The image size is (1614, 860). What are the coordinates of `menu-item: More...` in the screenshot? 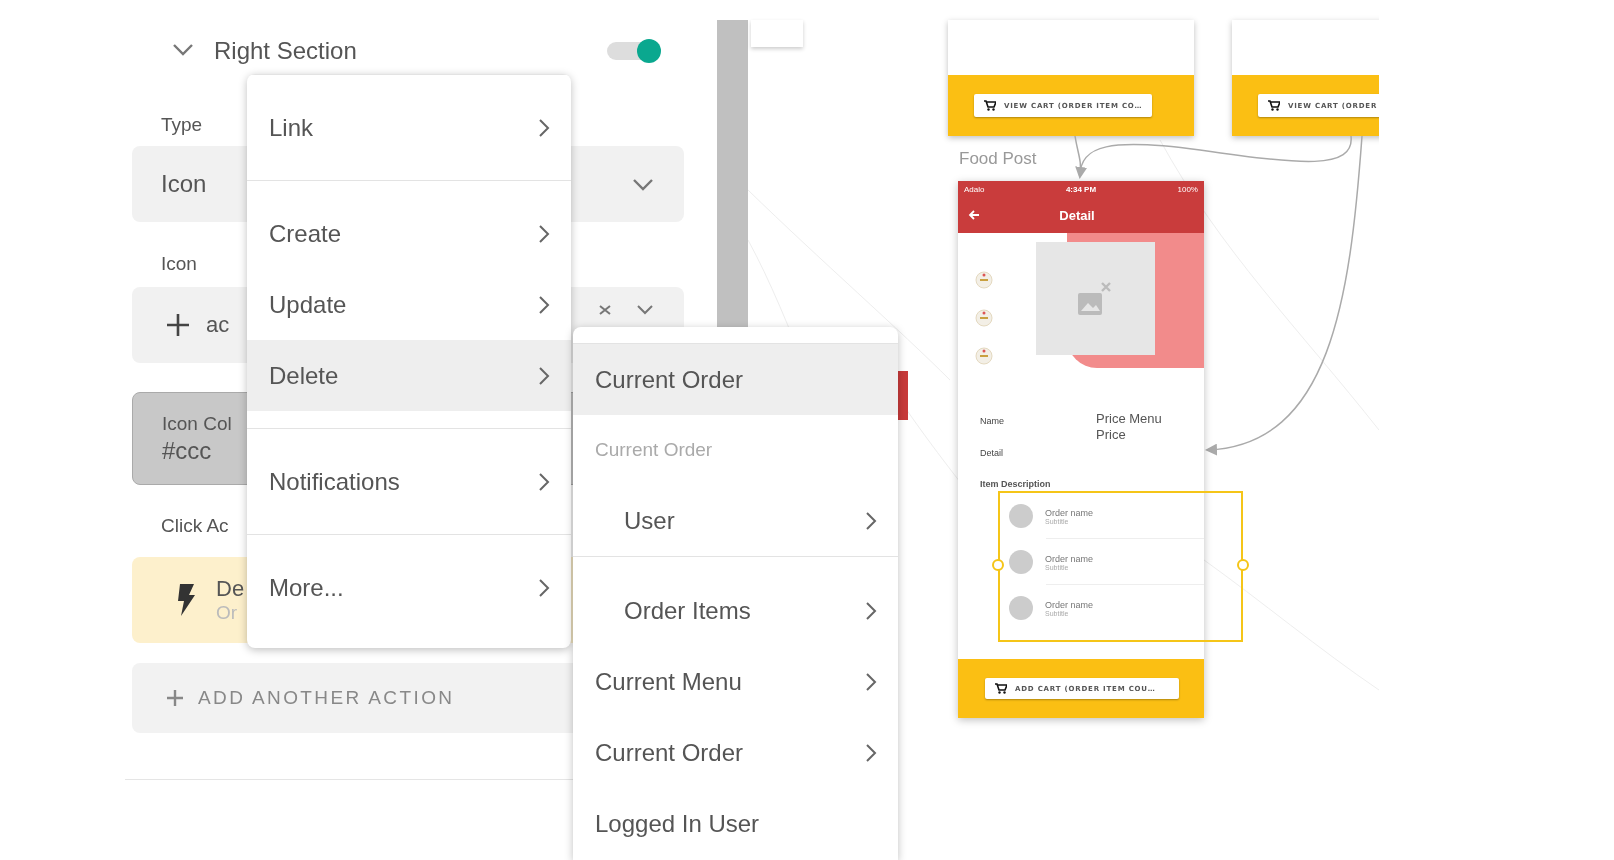 It's located at (409, 587).